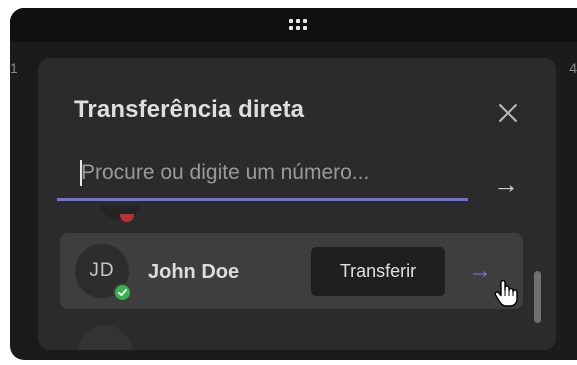 This screenshot has height=365, width=577. I want to click on scrollbar, so click(537, 297).